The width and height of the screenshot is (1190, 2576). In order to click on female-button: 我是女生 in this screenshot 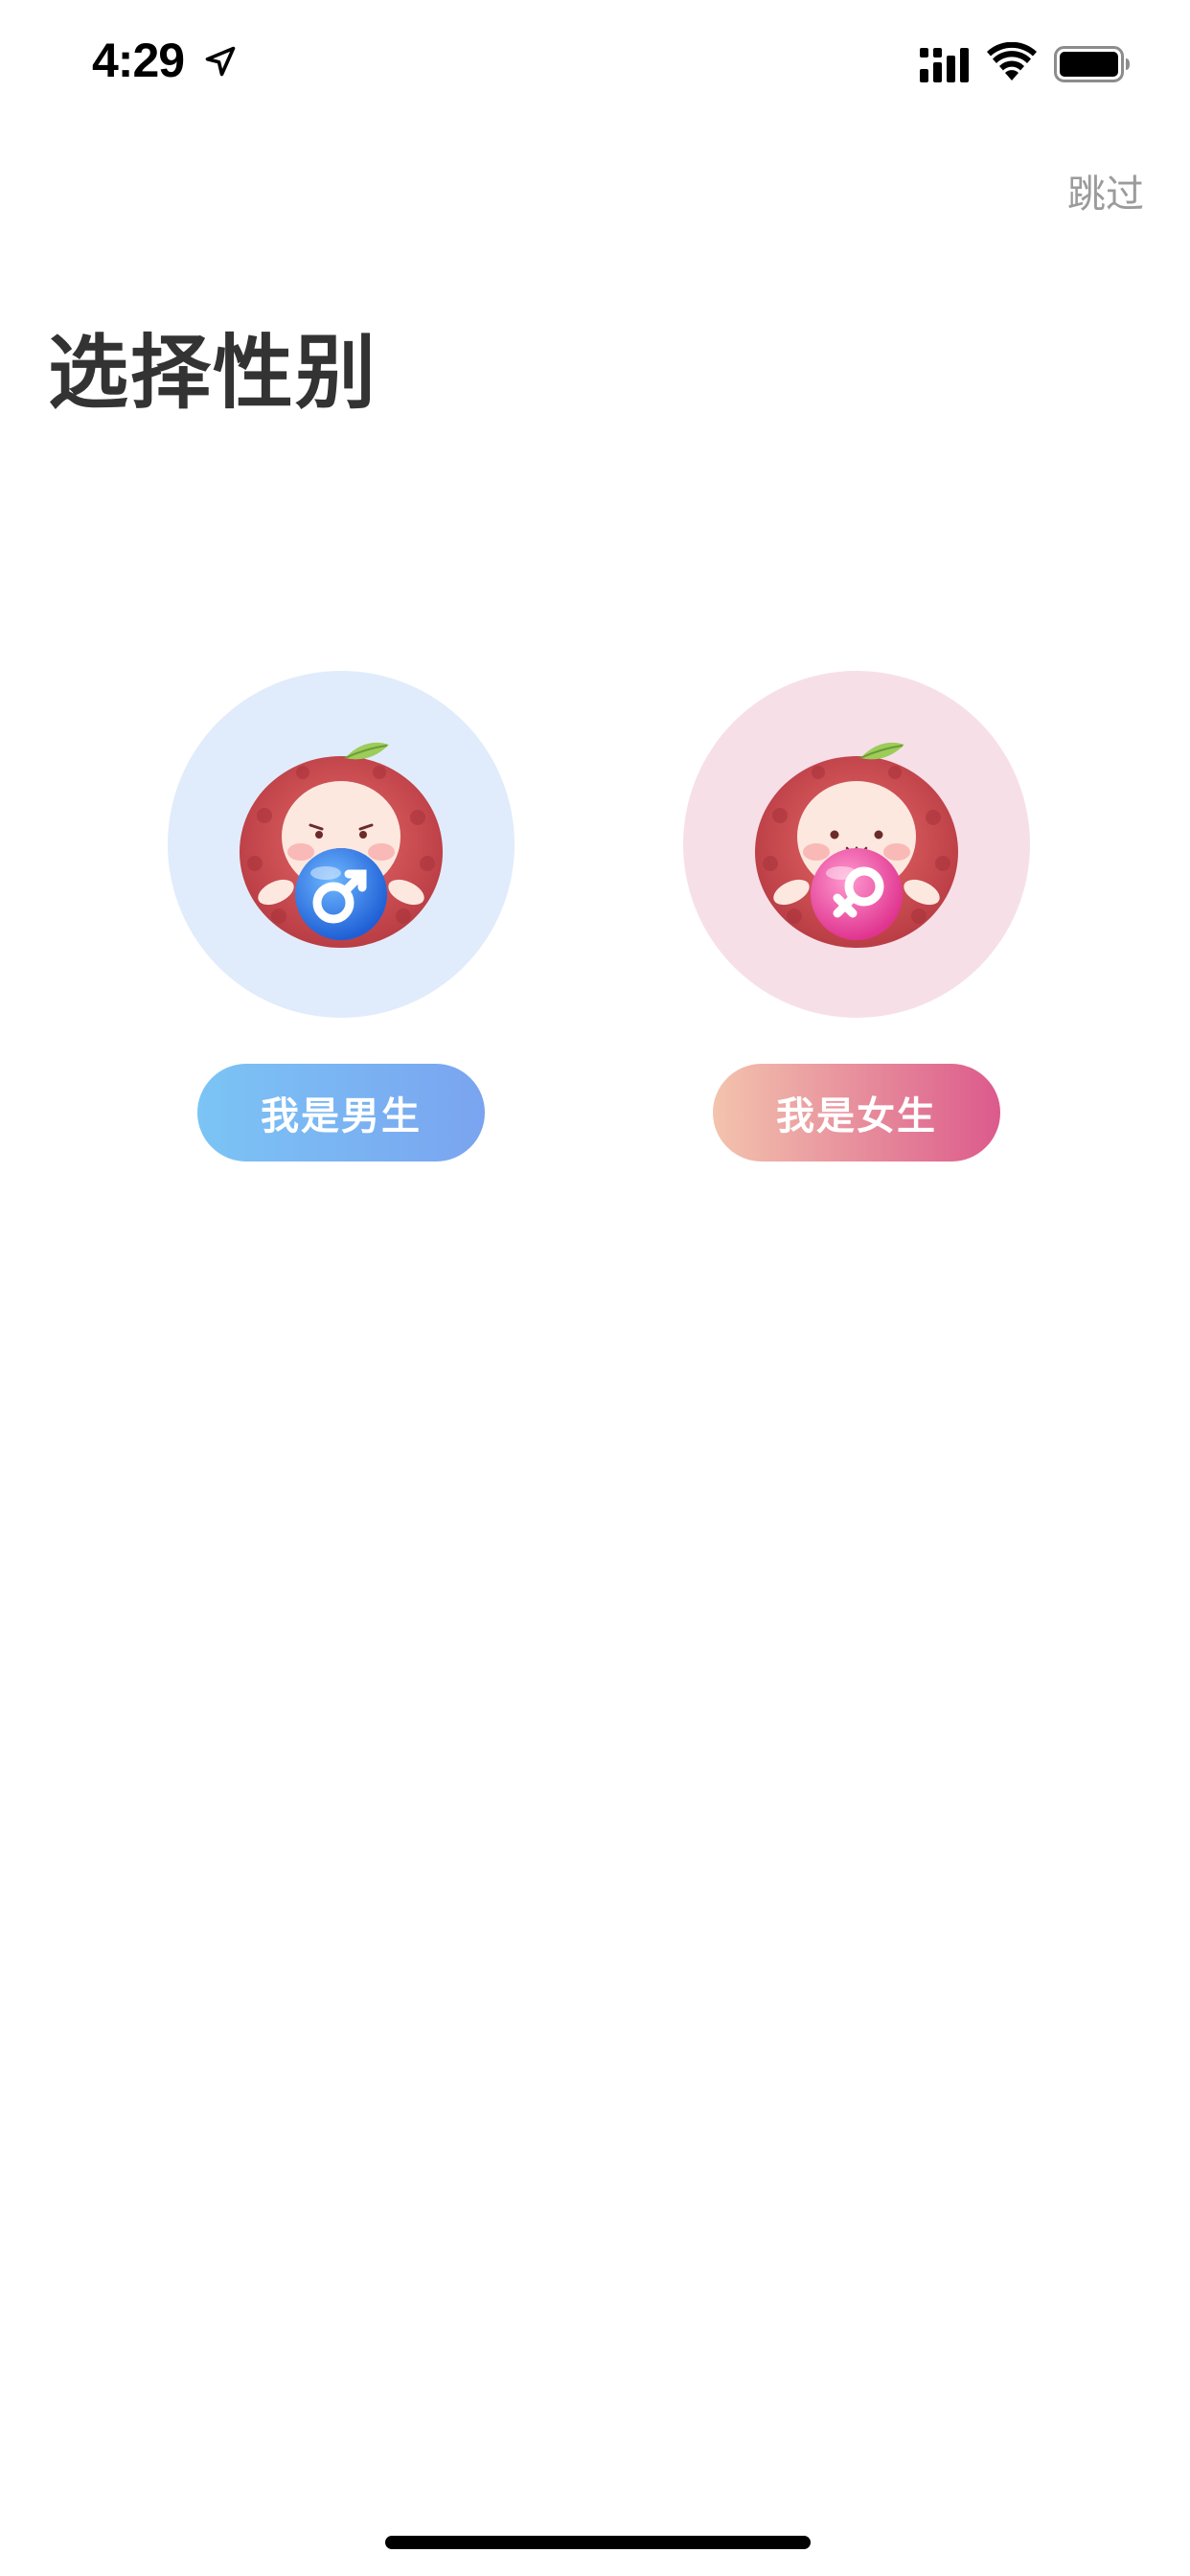, I will do `click(857, 1113)`.